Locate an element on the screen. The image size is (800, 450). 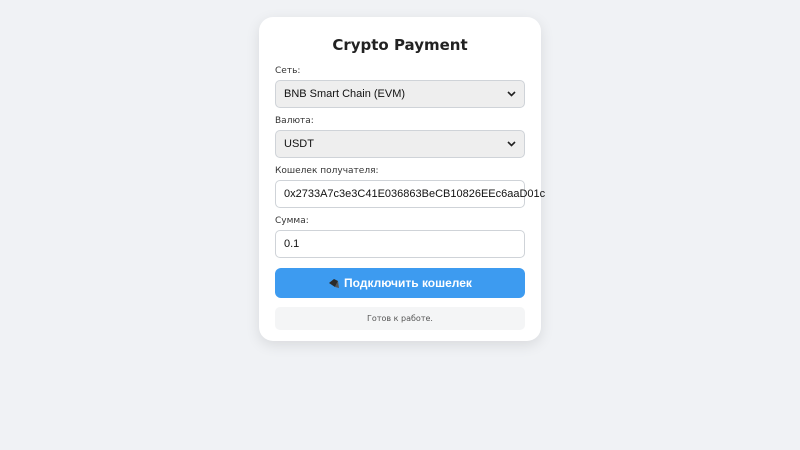
page-title: Crypto Payment is located at coordinates (400, 45).